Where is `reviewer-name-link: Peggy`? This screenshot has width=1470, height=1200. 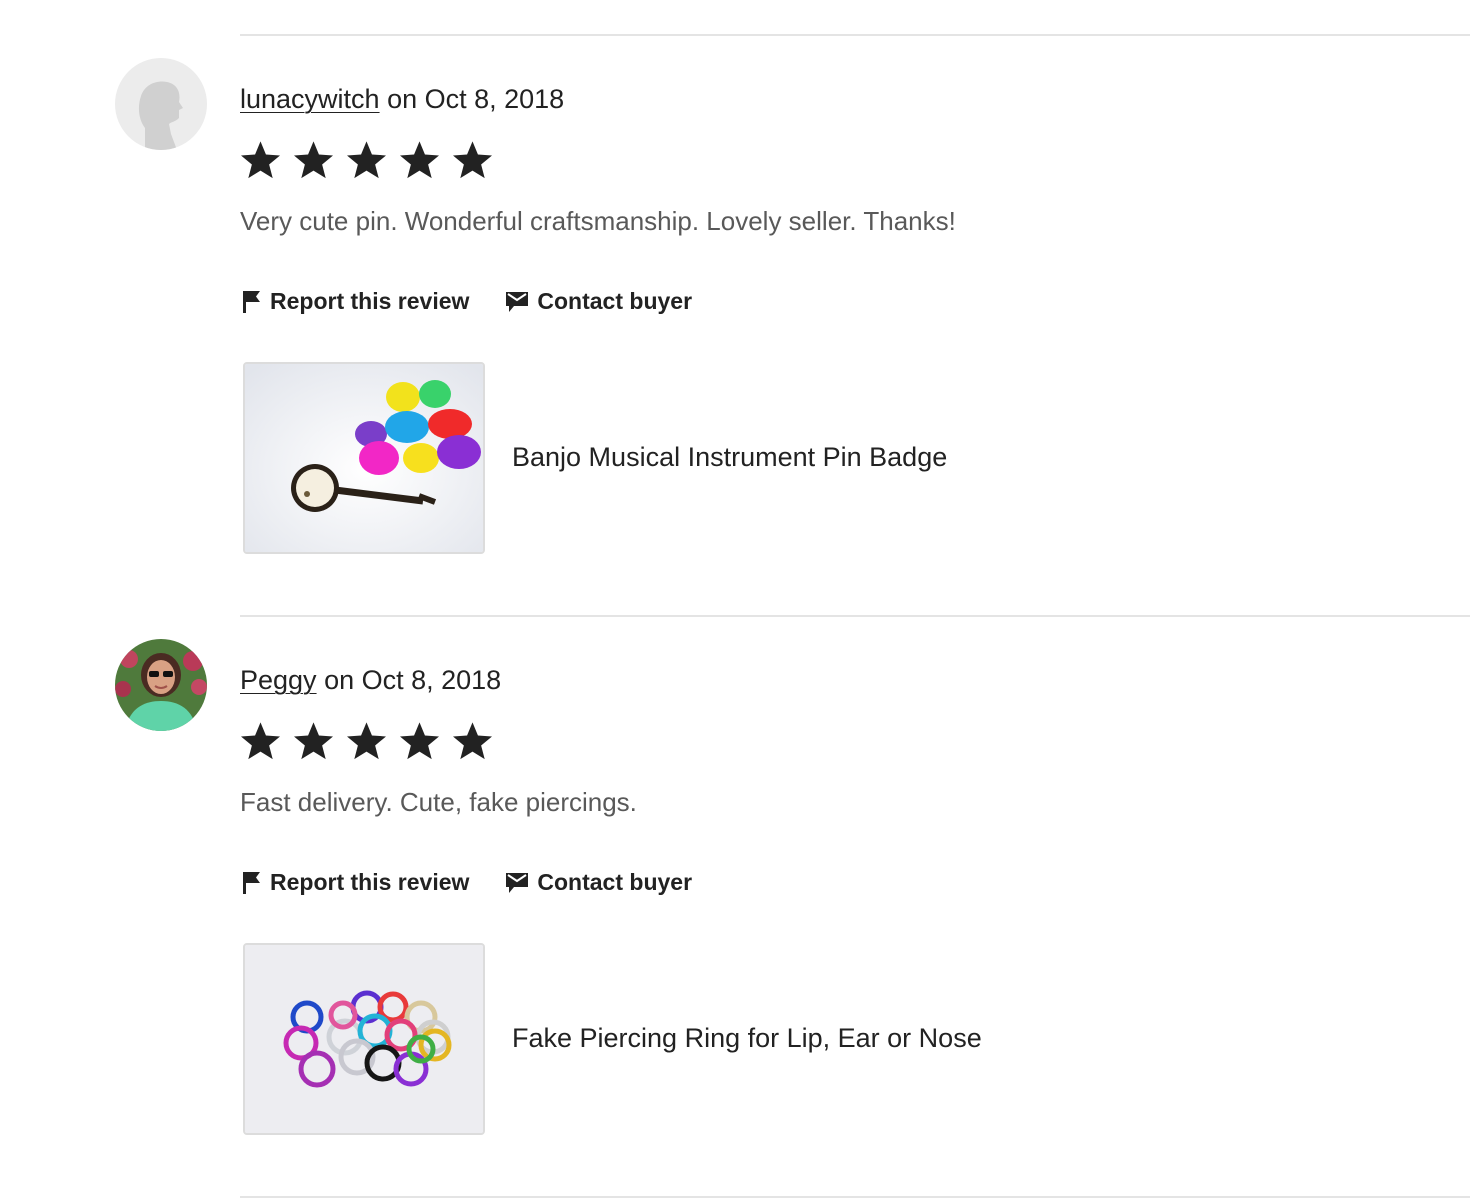
reviewer-name-link: Peggy is located at coordinates (278, 680).